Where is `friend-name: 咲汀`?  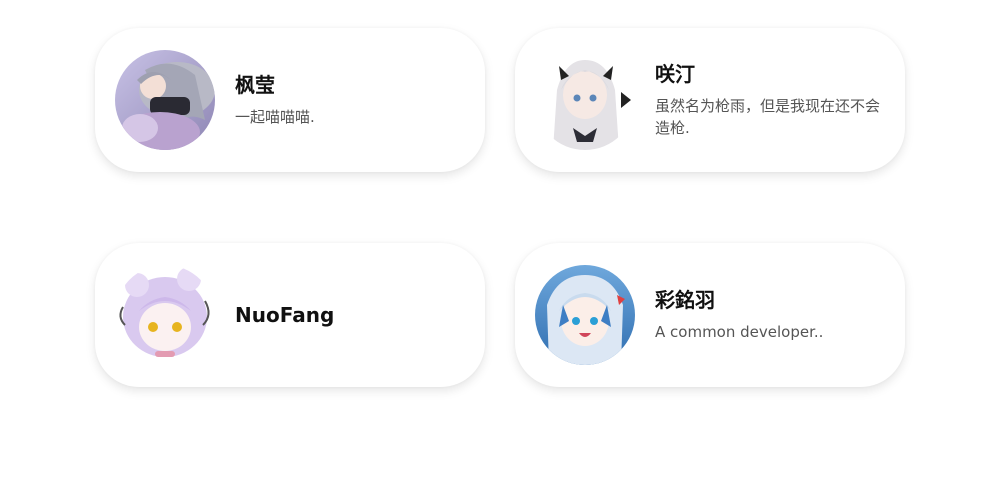
friend-name: 咲汀 is located at coordinates (769, 74).